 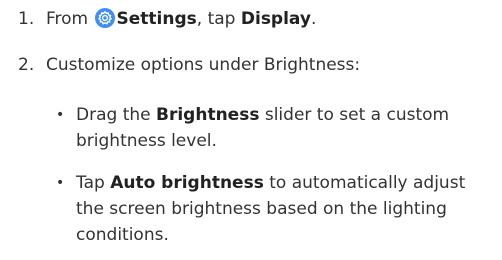 I want to click on brightness-label: Brightness, so click(x=208, y=115).